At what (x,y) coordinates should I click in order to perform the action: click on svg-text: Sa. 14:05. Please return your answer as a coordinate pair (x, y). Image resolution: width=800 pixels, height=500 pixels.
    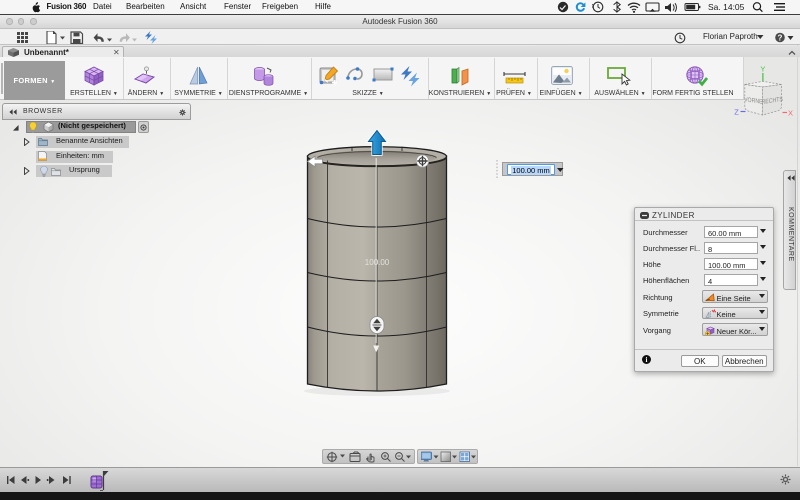
    Looking at the image, I should click on (726, 7).